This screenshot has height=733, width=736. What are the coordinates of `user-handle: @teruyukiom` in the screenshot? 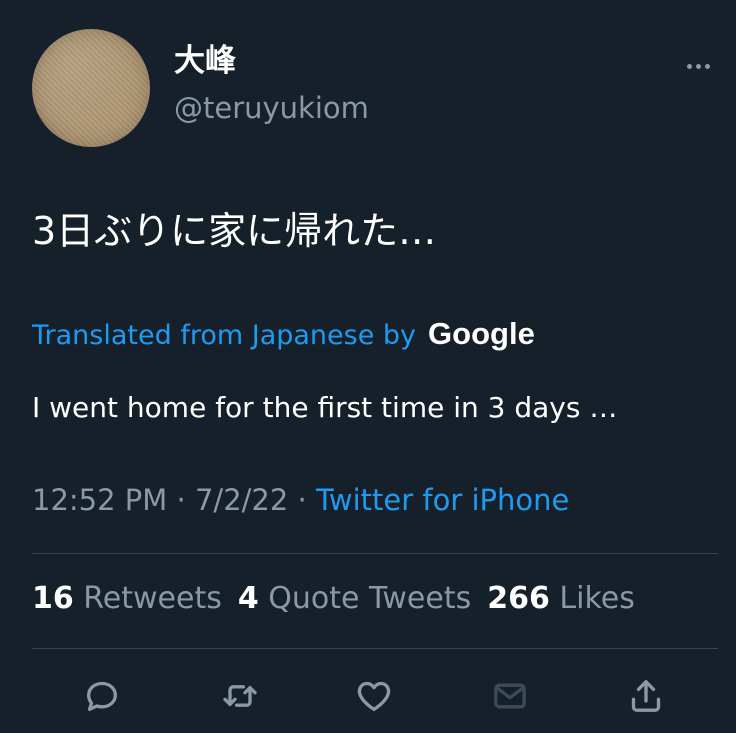 It's located at (271, 108).